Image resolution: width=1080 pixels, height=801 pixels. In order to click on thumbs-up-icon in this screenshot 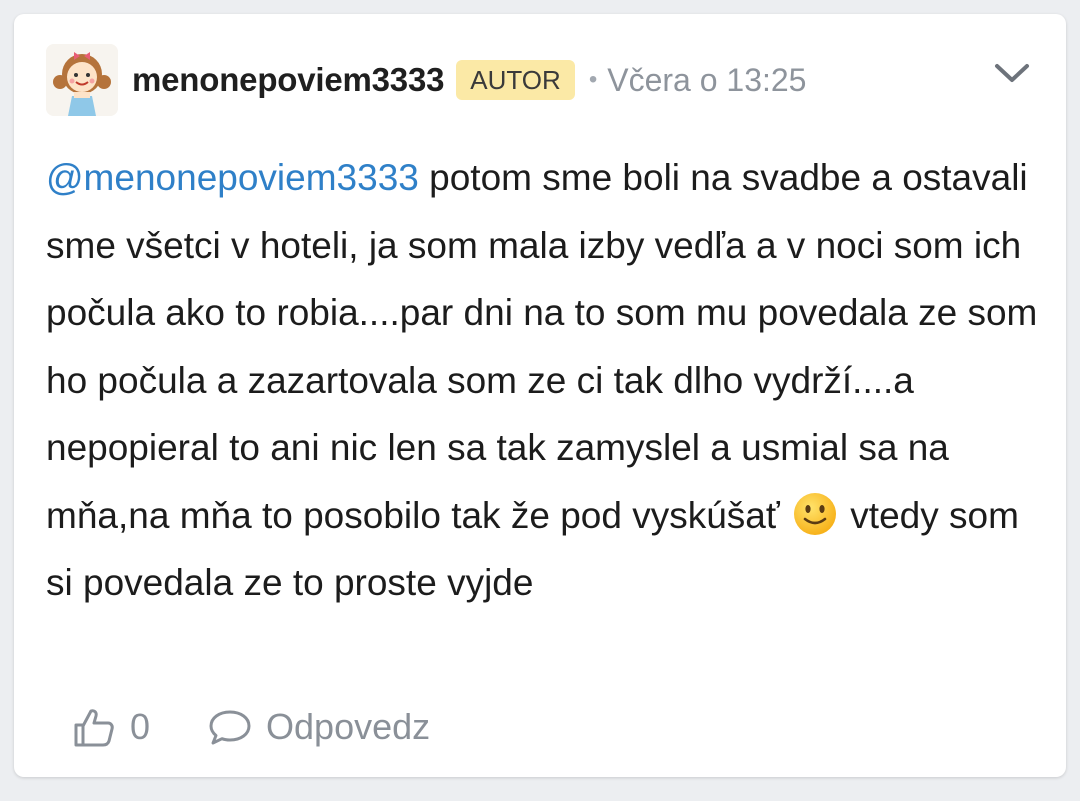, I will do `click(94, 728)`.